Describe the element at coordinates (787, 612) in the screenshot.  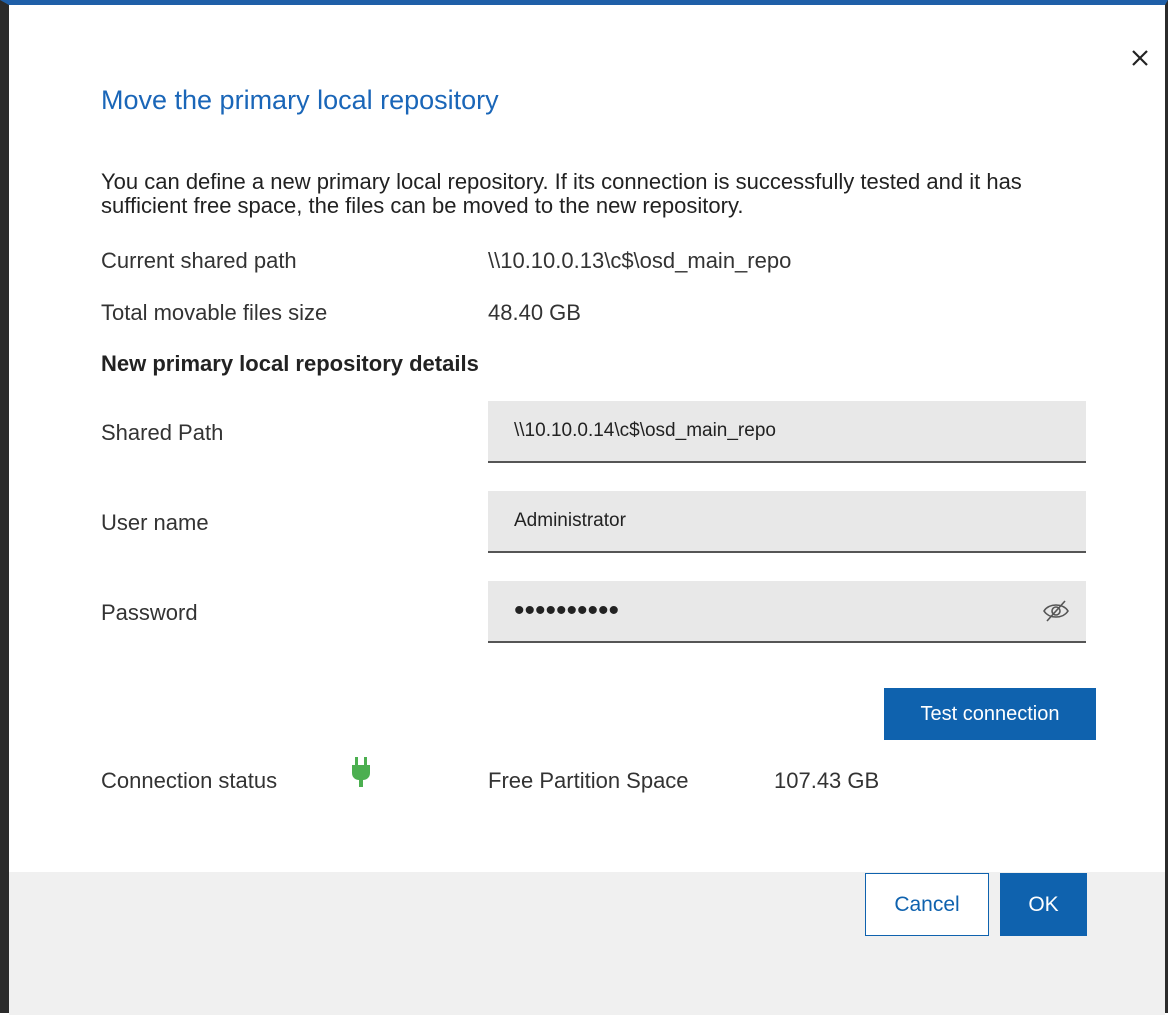
I see `password-input: ••••••••••` at that location.